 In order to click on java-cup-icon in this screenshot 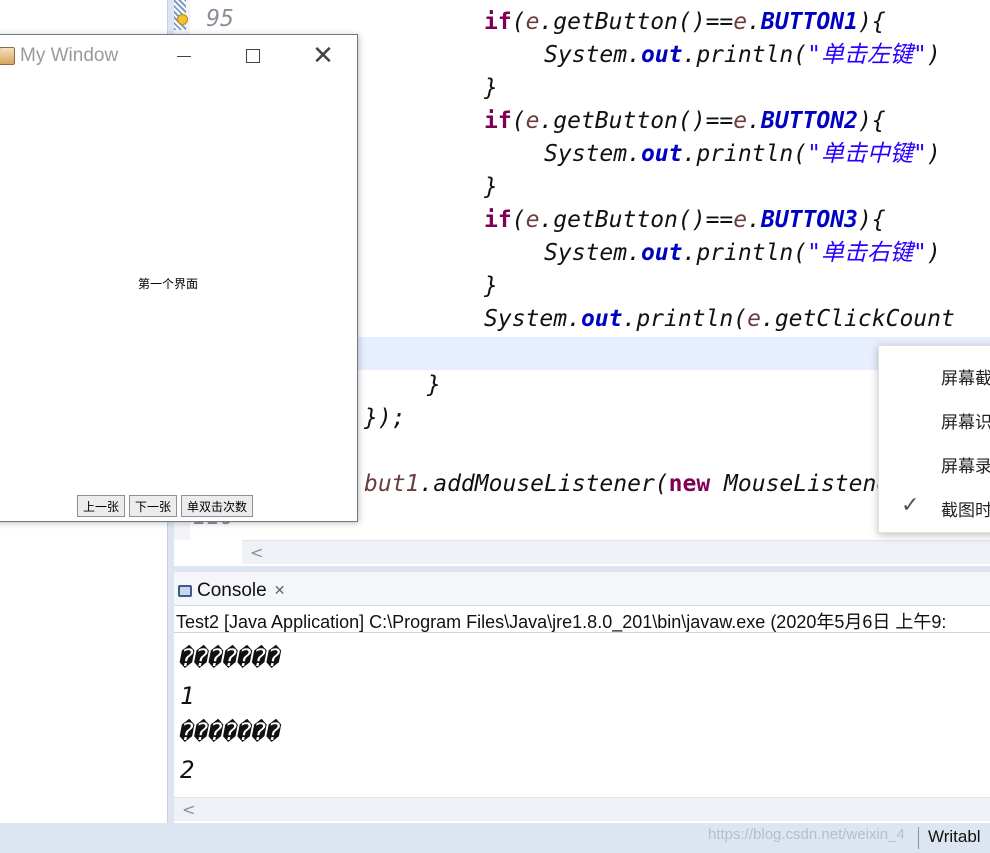, I will do `click(7, 56)`.